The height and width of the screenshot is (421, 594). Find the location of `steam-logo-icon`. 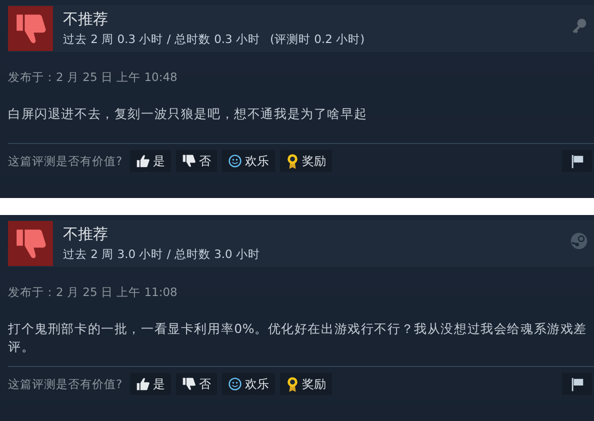

steam-logo-icon is located at coordinates (579, 241).